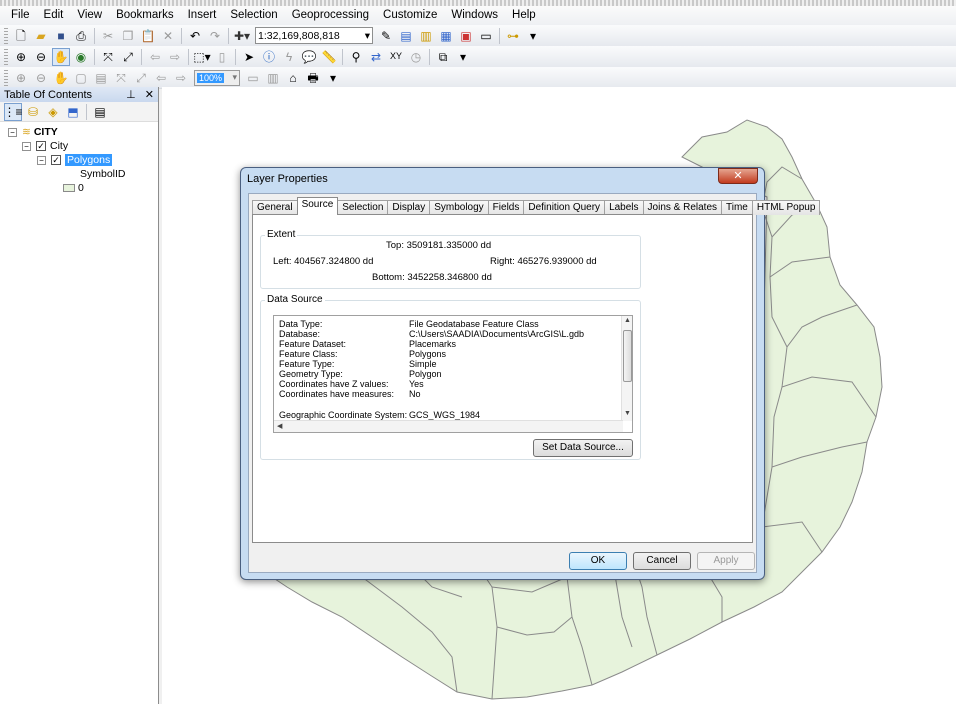  What do you see at coordinates (41, 36) in the screenshot?
I see `open-folder-icon: ▰` at bounding box center [41, 36].